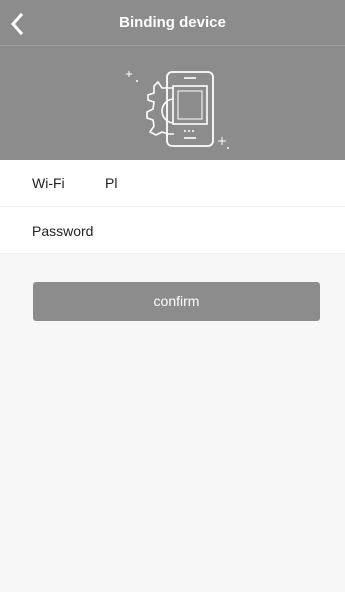  Describe the element at coordinates (176, 301) in the screenshot. I see `confirm-button: confirm` at that location.